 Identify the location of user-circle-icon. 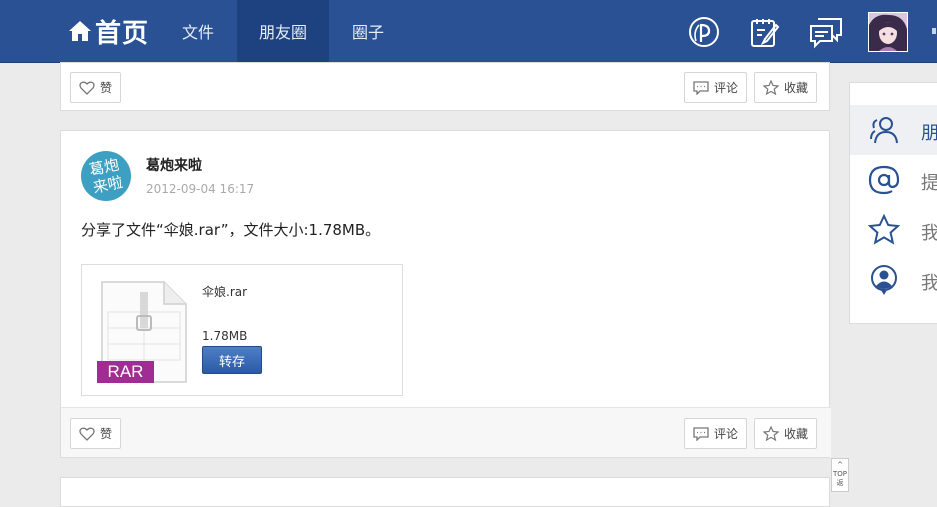
(884, 280).